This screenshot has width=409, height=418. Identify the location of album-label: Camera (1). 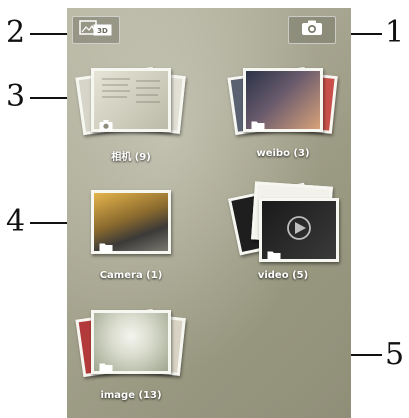
(131, 275).